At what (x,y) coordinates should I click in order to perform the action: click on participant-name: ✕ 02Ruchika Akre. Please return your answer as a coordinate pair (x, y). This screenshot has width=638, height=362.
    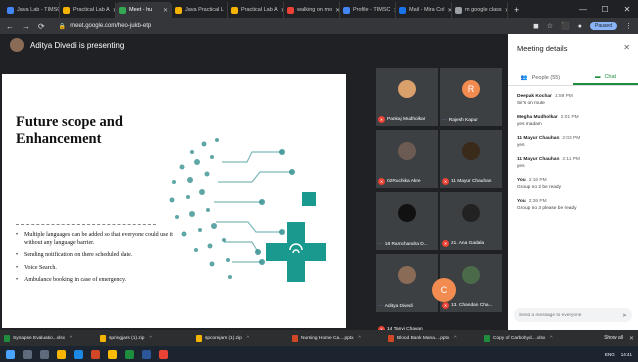
    Looking at the image, I should click on (399, 181).